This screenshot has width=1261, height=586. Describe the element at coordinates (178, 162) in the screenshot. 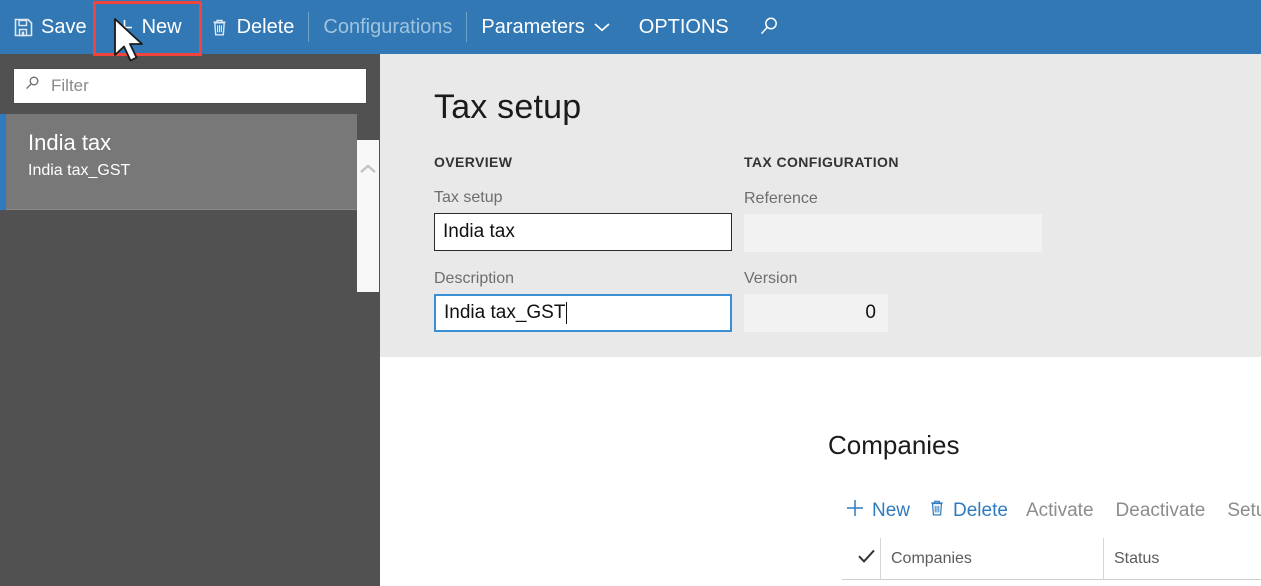

I see `list-item: India tax India tax_GST` at that location.